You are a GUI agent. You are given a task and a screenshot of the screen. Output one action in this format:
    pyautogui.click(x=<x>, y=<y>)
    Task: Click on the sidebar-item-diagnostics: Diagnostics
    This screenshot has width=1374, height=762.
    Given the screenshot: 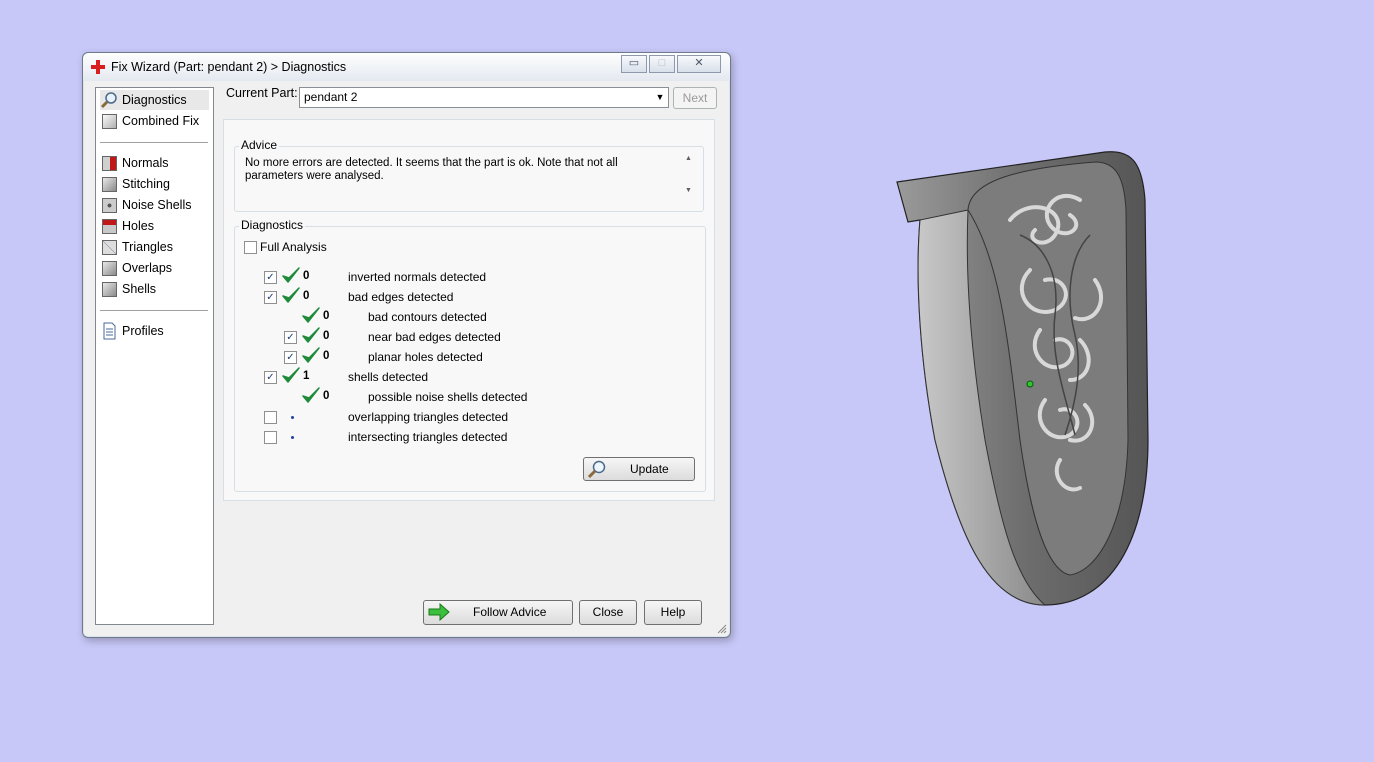 What is the action you would take?
    pyautogui.click(x=154, y=100)
    